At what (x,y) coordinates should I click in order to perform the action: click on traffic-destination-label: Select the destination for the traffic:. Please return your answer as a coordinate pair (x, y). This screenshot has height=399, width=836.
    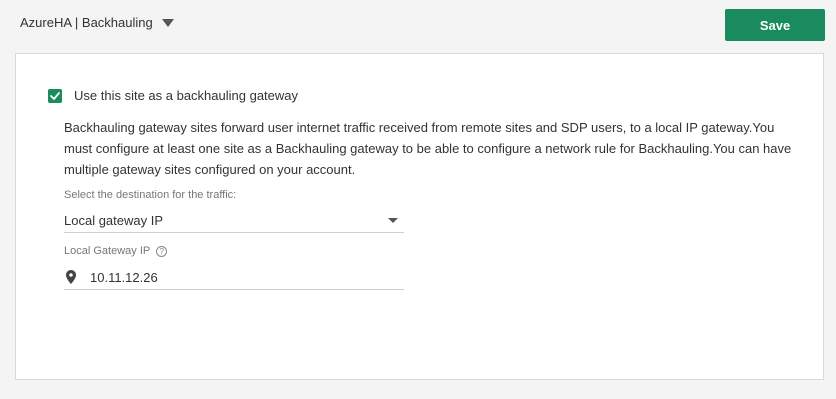
    Looking at the image, I should click on (234, 195).